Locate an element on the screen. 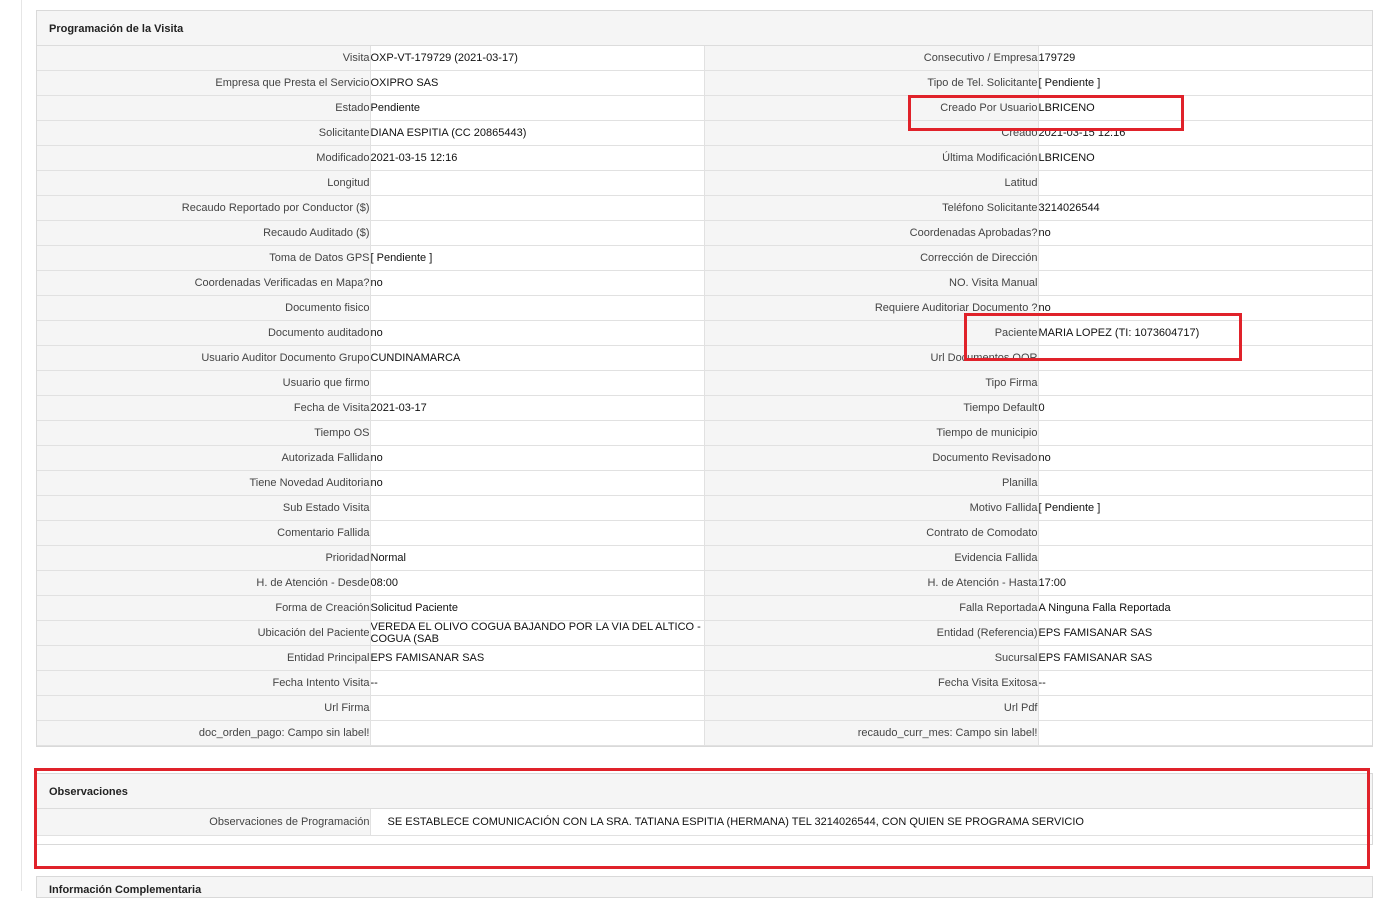 This screenshot has width=1375, height=898. field-value-forma-de-creacion: Solicitud Paciente is located at coordinates (537, 608).